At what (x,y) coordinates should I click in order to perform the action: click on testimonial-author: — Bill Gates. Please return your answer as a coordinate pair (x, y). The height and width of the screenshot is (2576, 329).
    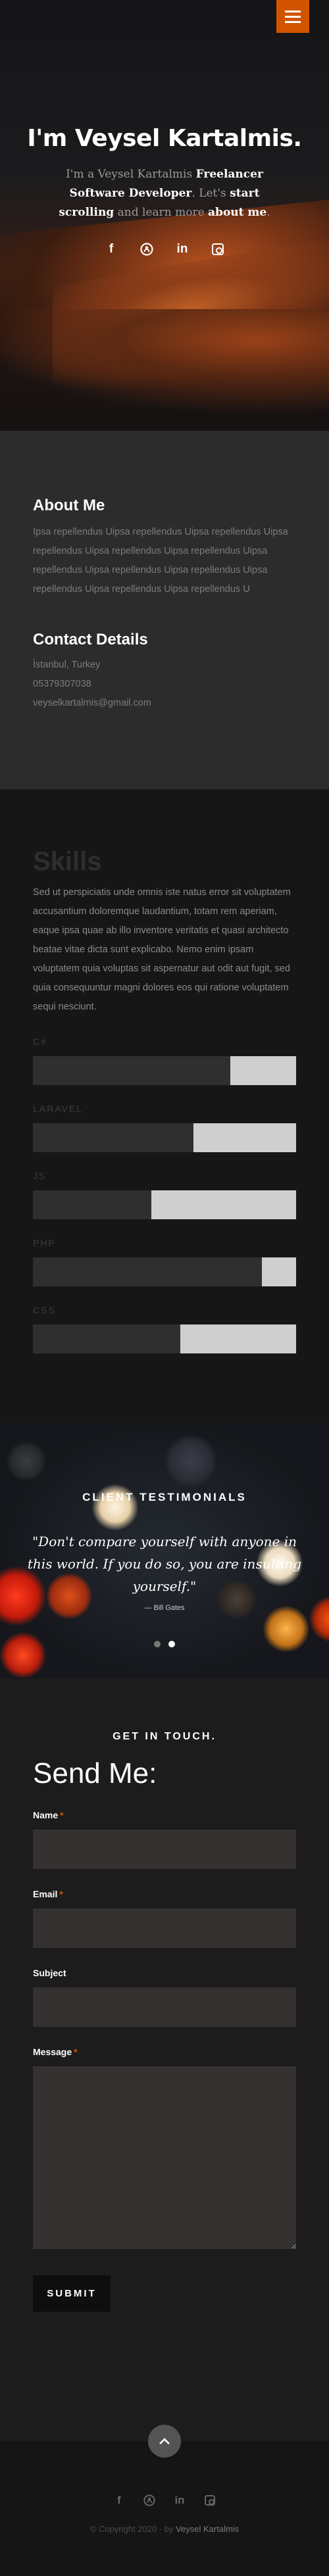
    Looking at the image, I should click on (165, 1608).